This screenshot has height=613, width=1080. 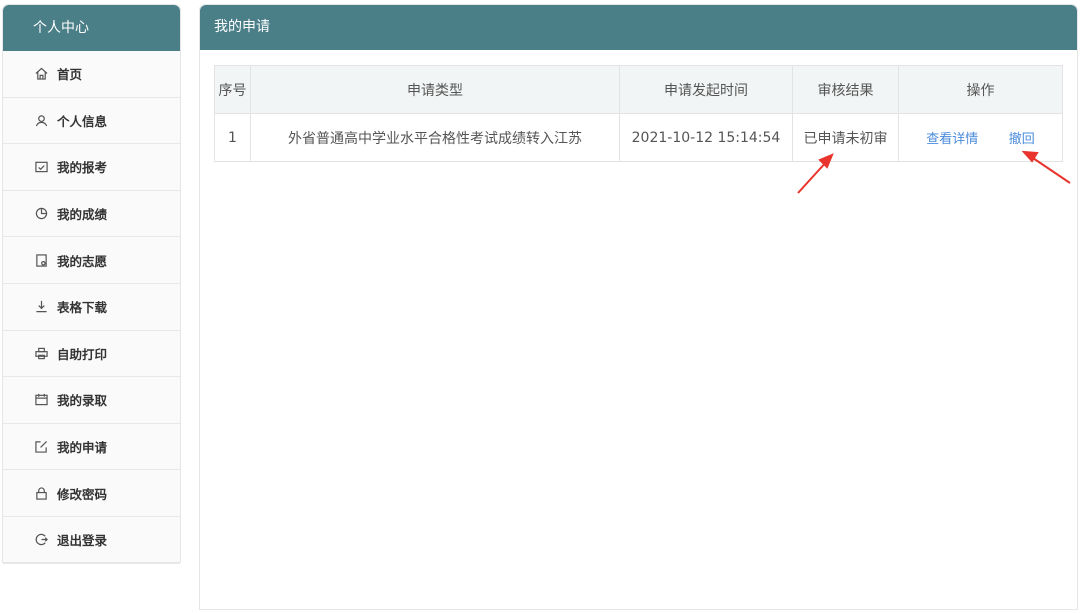 I want to click on arrow-status-head, so click(x=826, y=161).